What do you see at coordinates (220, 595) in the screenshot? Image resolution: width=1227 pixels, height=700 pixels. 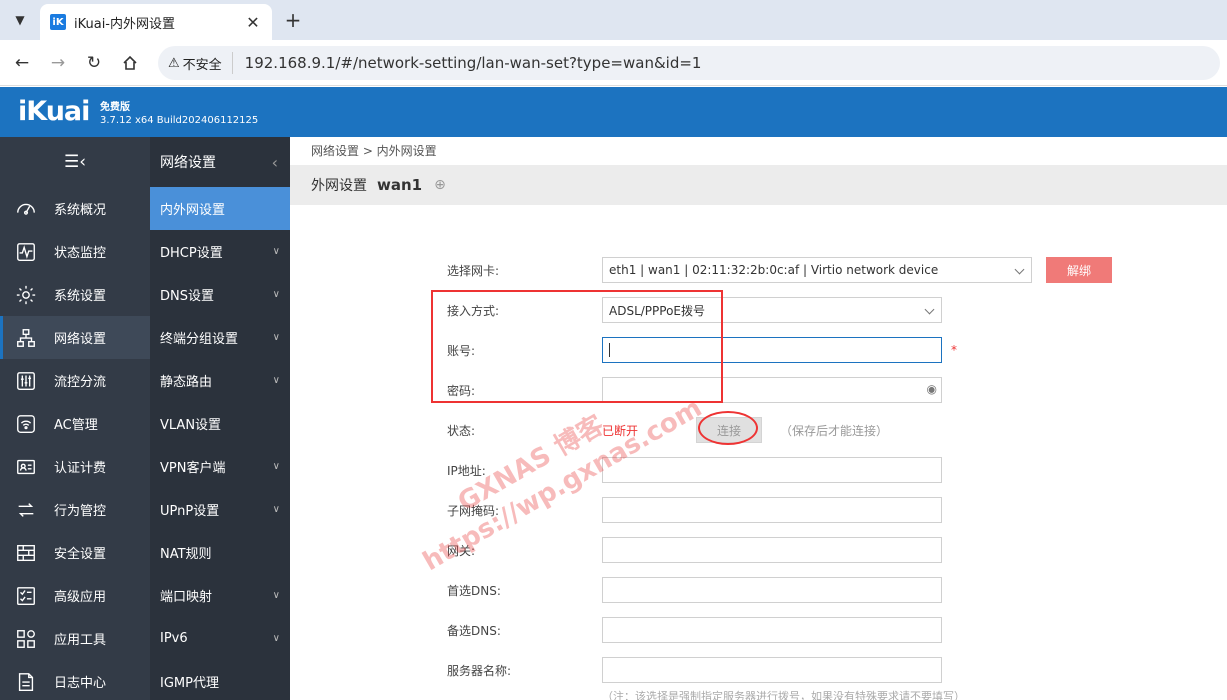 I see `submenu-item-9: 端口映射 ∨` at bounding box center [220, 595].